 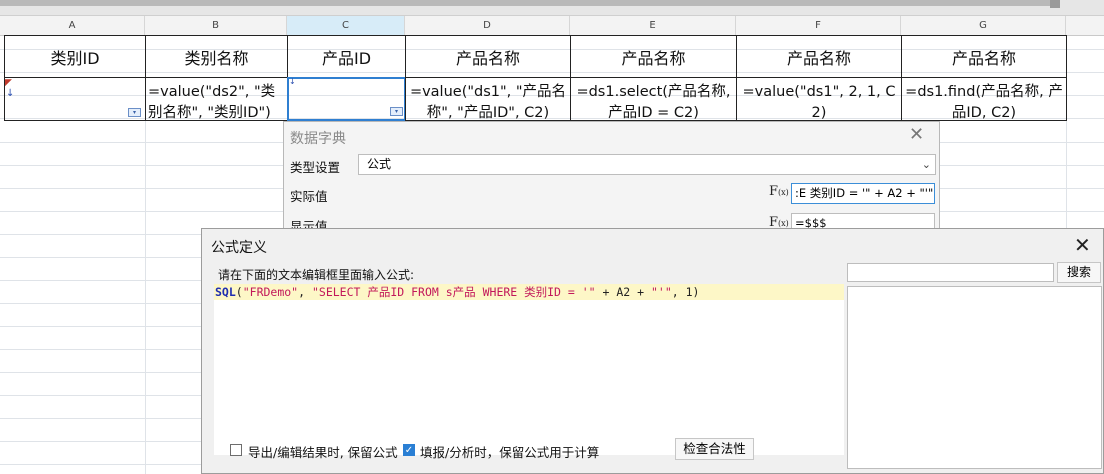 I want to click on cell-d2: =value("ds1", "产品名称", "产品ID", C2), so click(x=488, y=99).